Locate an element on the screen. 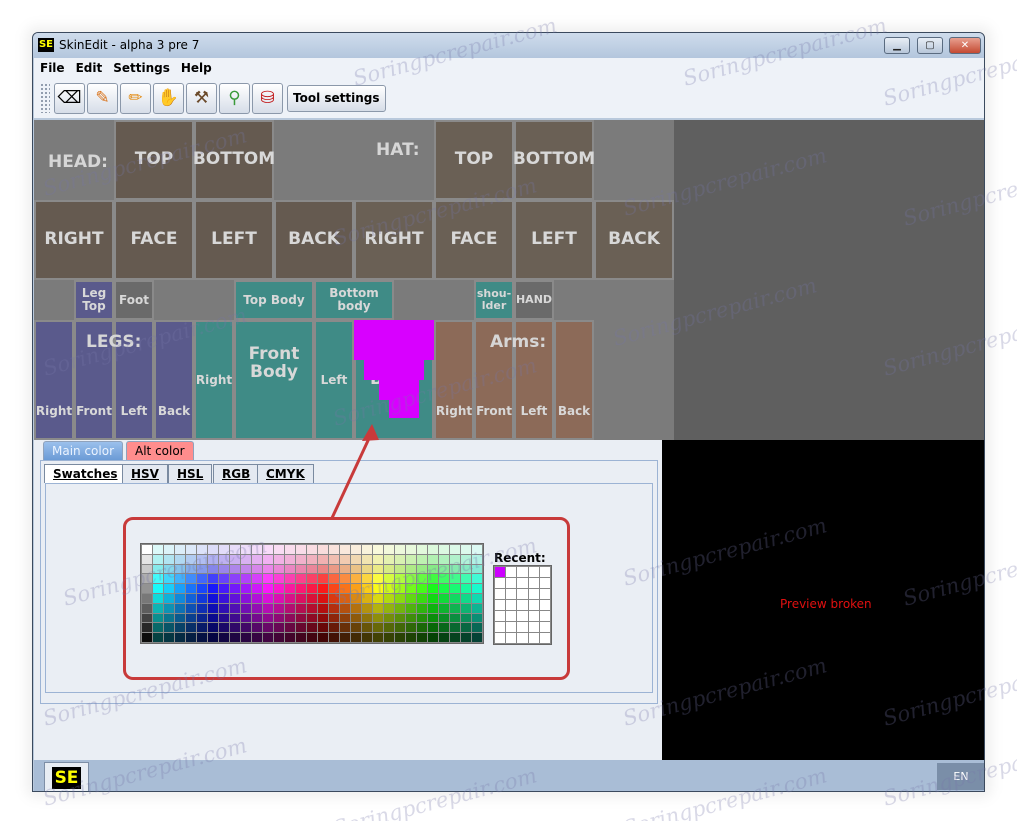 The width and height of the screenshot is (1017, 821). taskbar: SE EN is located at coordinates (509, 775).